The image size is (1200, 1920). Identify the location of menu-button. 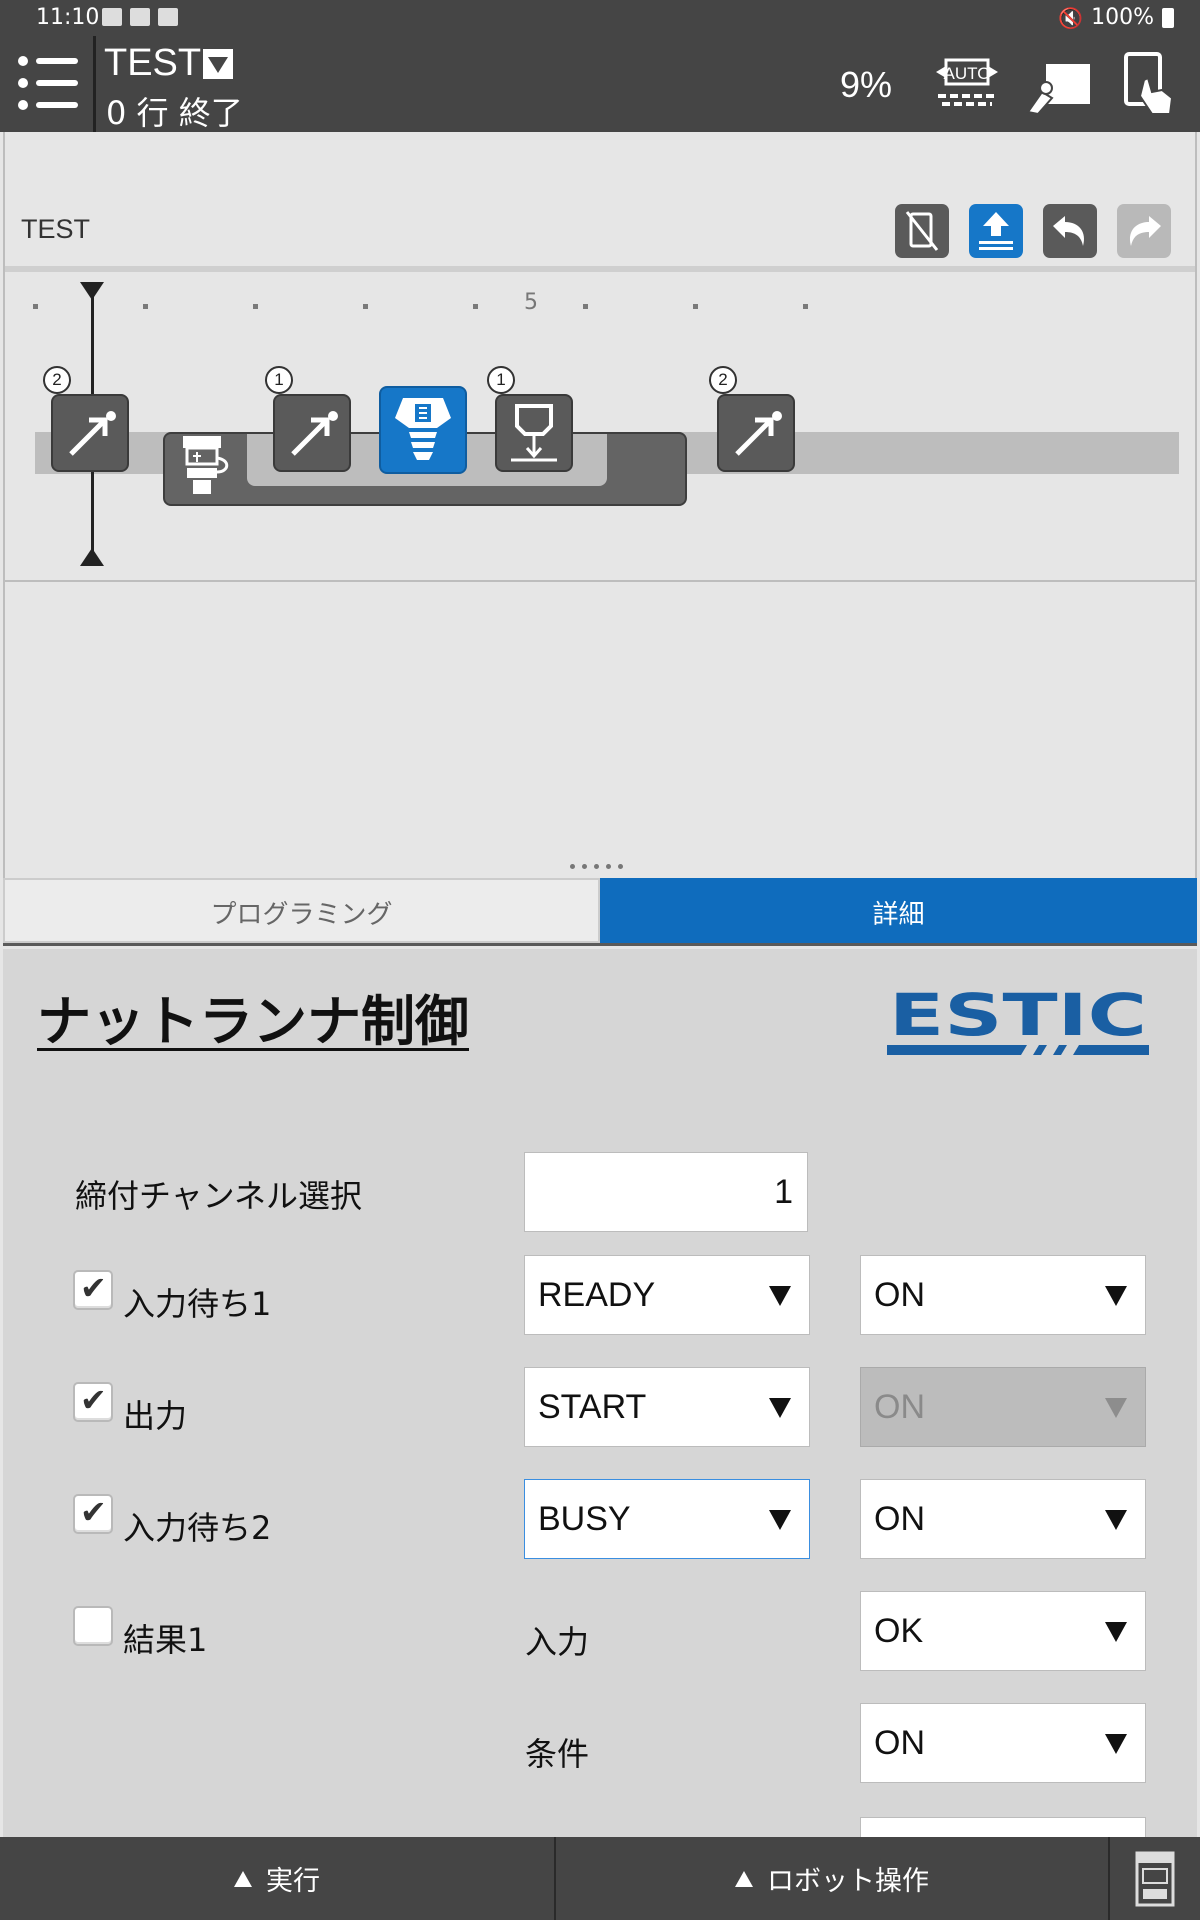
(48, 84).